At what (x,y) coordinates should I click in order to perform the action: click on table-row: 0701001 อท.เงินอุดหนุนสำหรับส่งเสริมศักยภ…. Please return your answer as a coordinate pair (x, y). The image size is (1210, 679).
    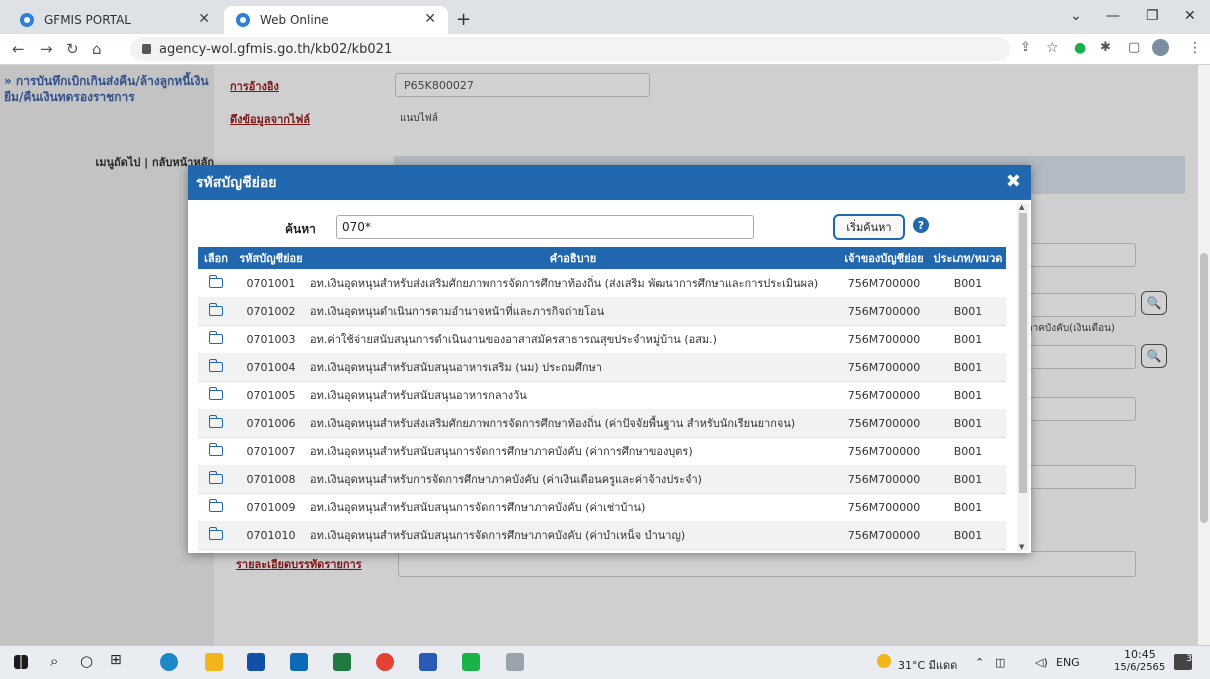
    Looking at the image, I should click on (602, 283).